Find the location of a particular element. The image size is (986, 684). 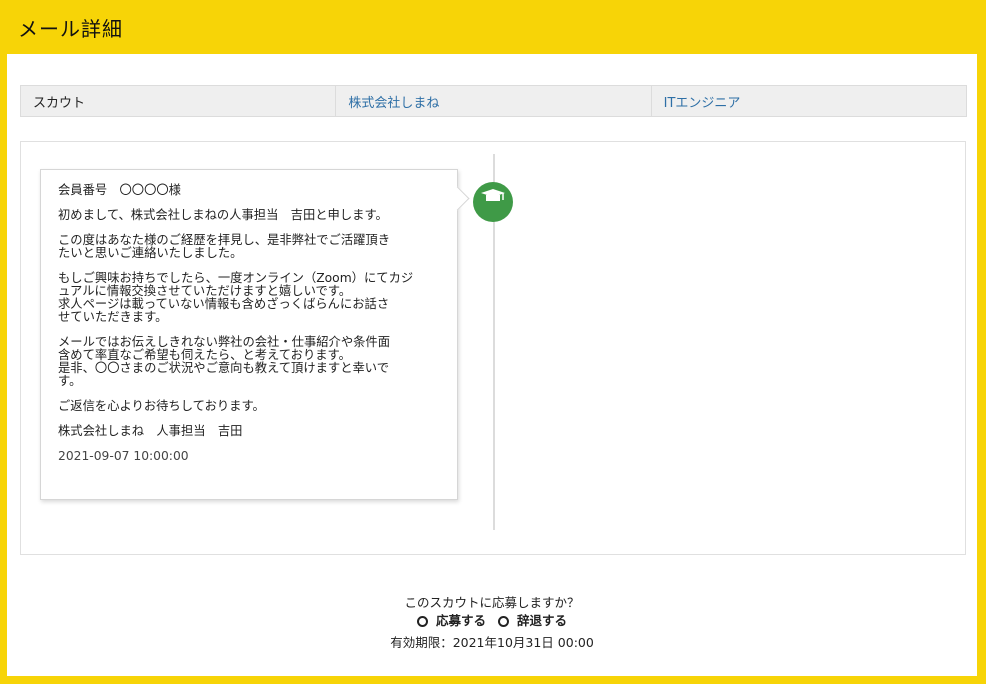

scout-info-bar: スカウト 株式会社しまね ITエンジニア is located at coordinates (493, 101).